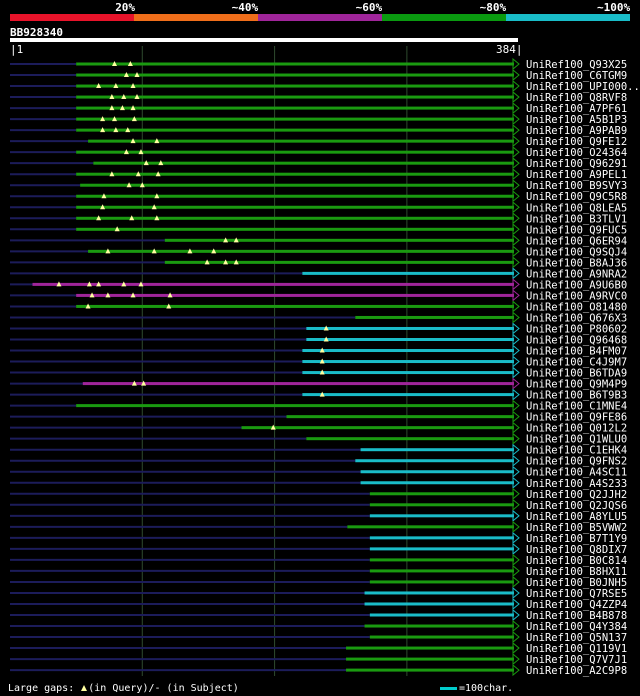 The height and width of the screenshot is (696, 640). Describe the element at coordinates (118, 688) in the screenshot. I see `query-gap-text: (in Query)` at that location.